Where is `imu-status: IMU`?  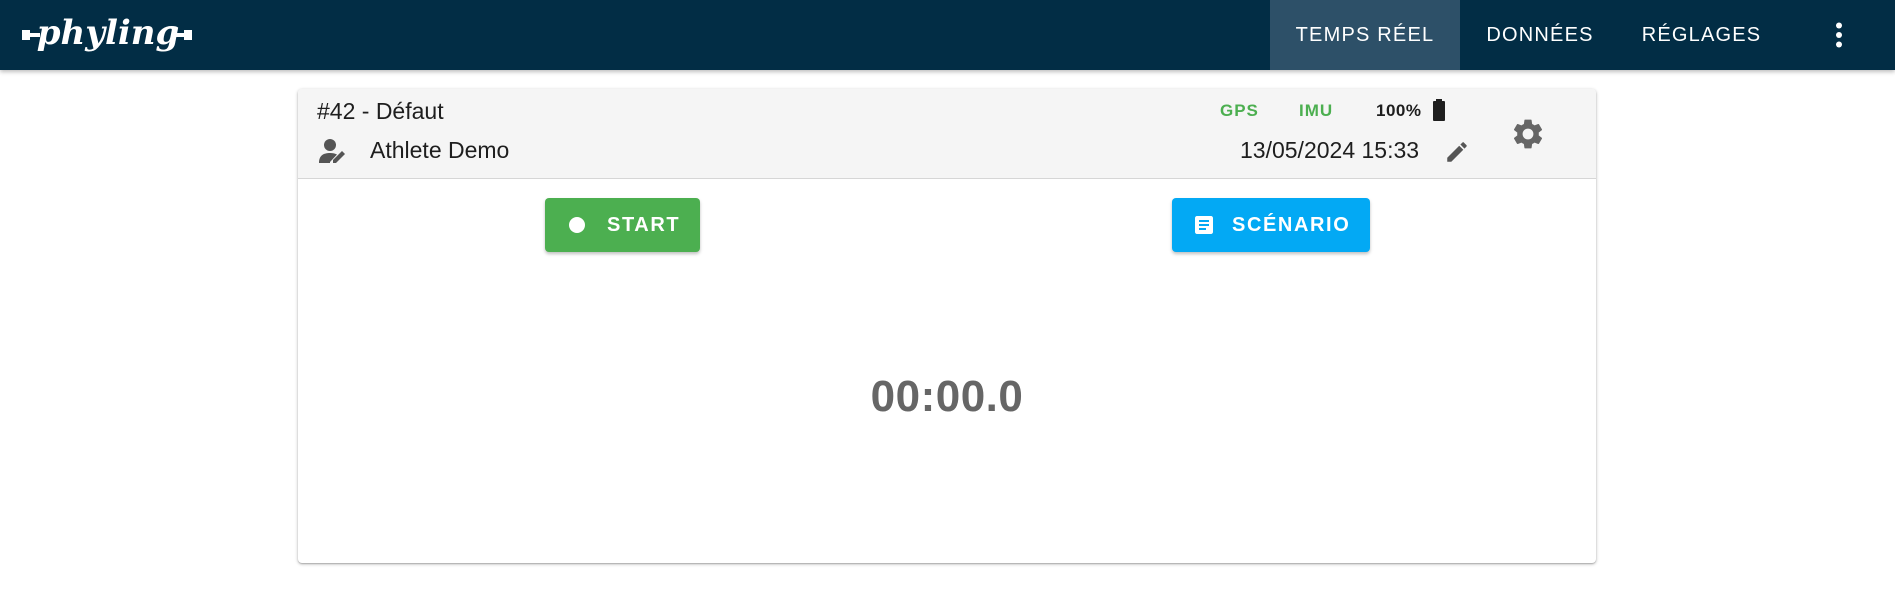
imu-status: IMU is located at coordinates (1316, 110).